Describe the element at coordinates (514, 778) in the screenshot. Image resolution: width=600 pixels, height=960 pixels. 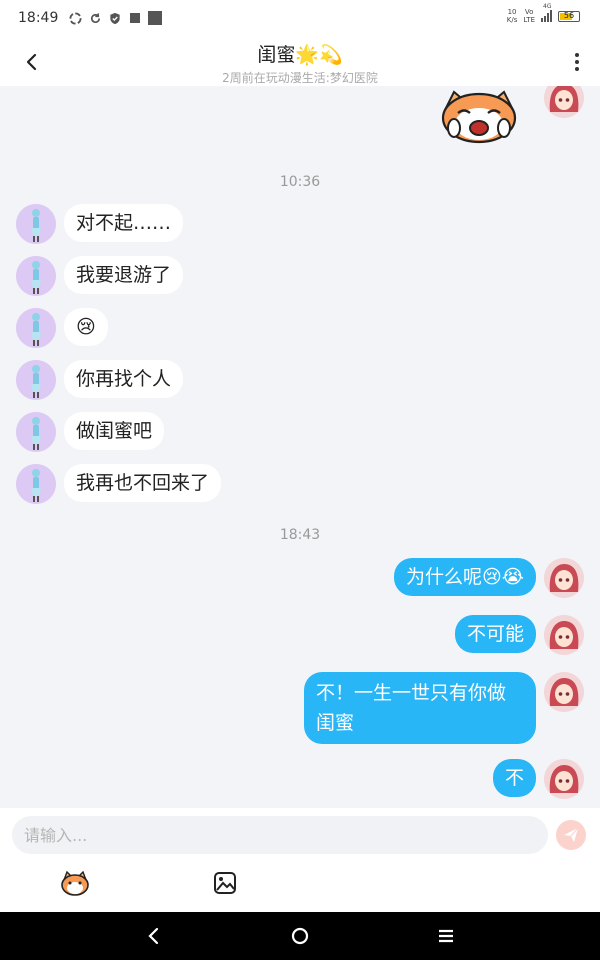
I see `message-bubble: 不` at that location.